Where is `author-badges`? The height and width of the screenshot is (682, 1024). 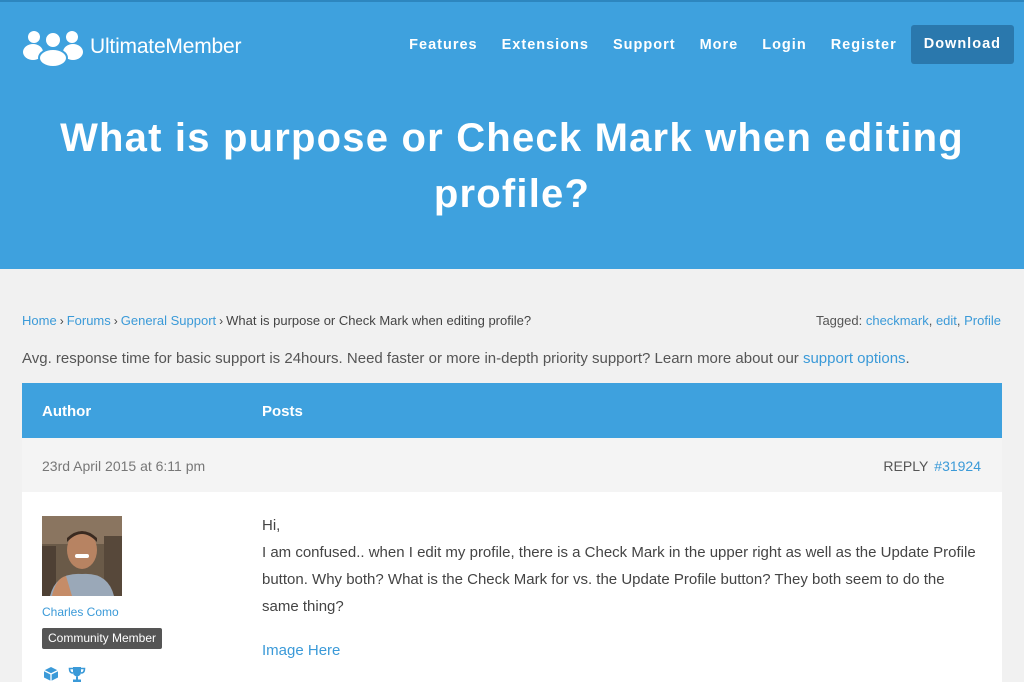
author-badges is located at coordinates (68, 674).